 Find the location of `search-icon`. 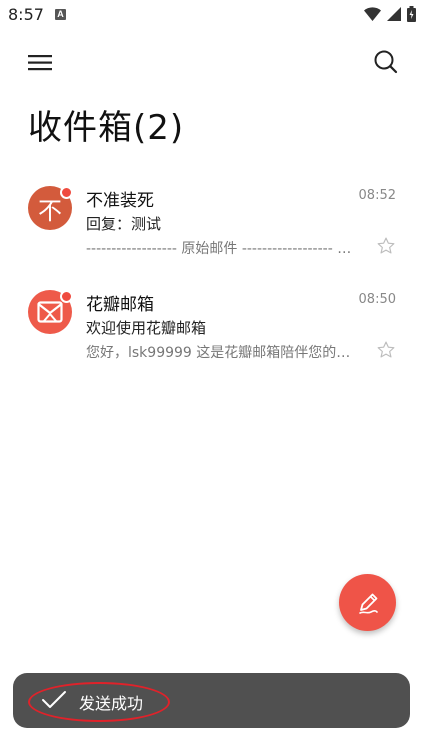

search-icon is located at coordinates (386, 62).